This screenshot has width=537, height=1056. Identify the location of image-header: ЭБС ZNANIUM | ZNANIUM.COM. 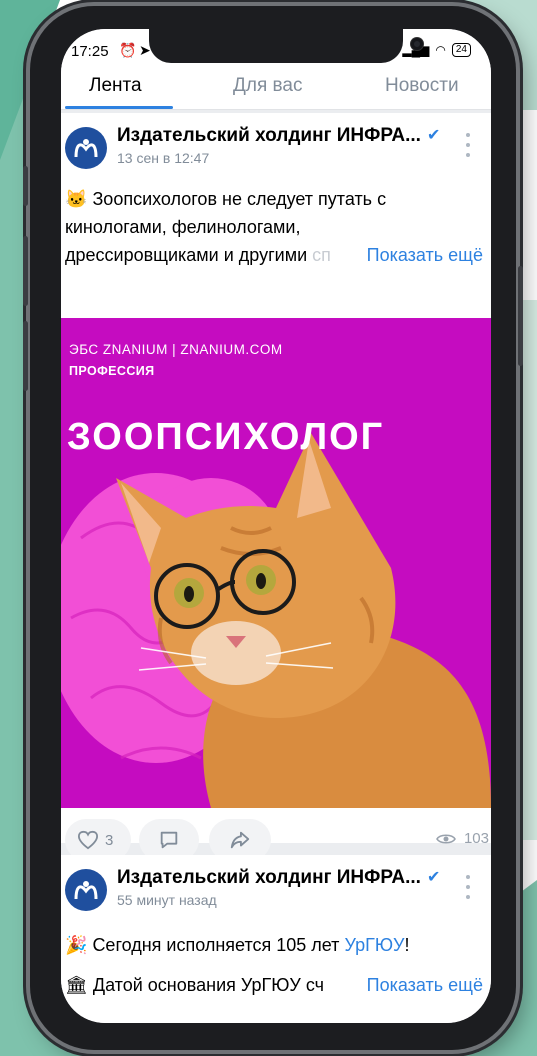
(176, 349).